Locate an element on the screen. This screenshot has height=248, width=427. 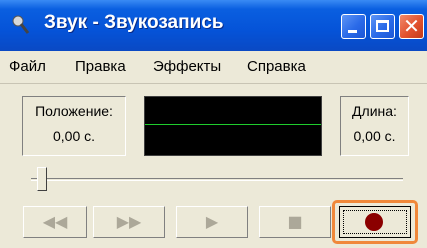
waveform-display is located at coordinates (233, 126).